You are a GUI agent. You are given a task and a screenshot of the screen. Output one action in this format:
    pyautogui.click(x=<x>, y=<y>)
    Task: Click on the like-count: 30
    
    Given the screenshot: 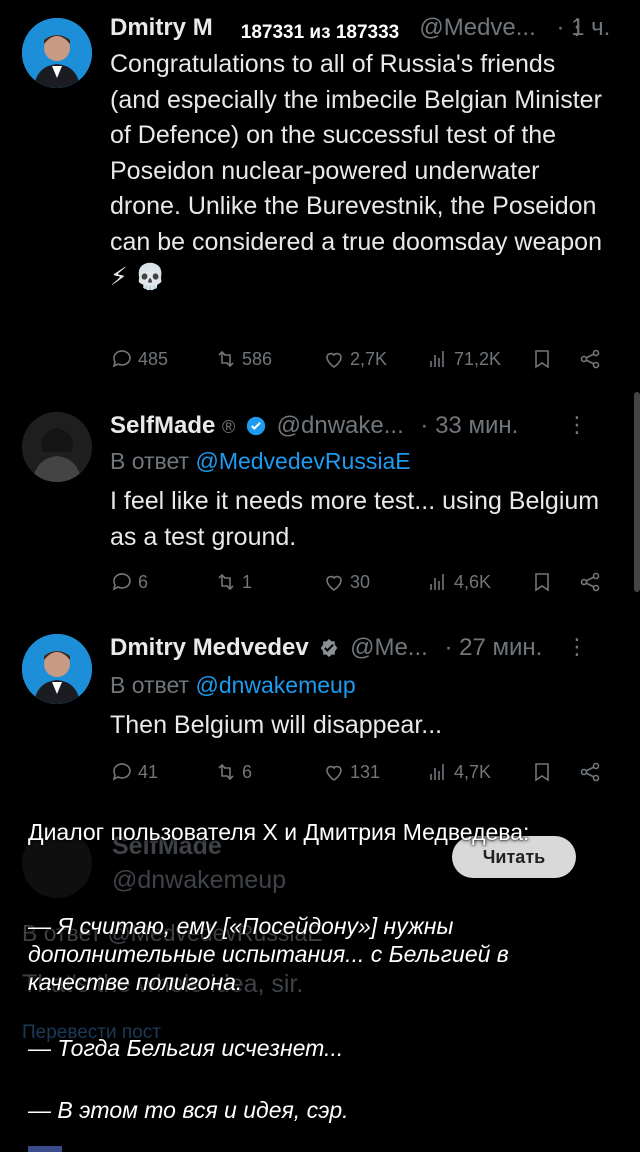 What is the action you would take?
    pyautogui.click(x=360, y=581)
    